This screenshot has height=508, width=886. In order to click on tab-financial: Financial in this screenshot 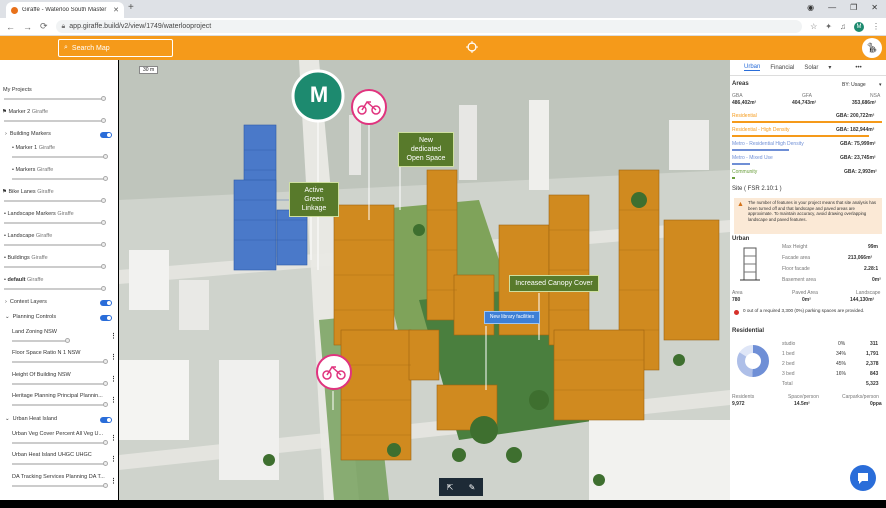, I will do `click(782, 68)`.